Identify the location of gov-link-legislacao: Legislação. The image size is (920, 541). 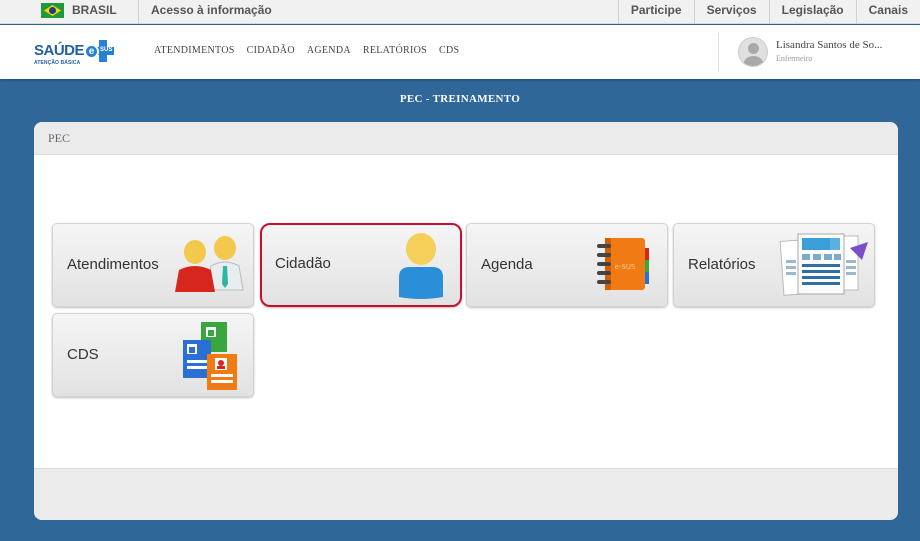
(812, 12).